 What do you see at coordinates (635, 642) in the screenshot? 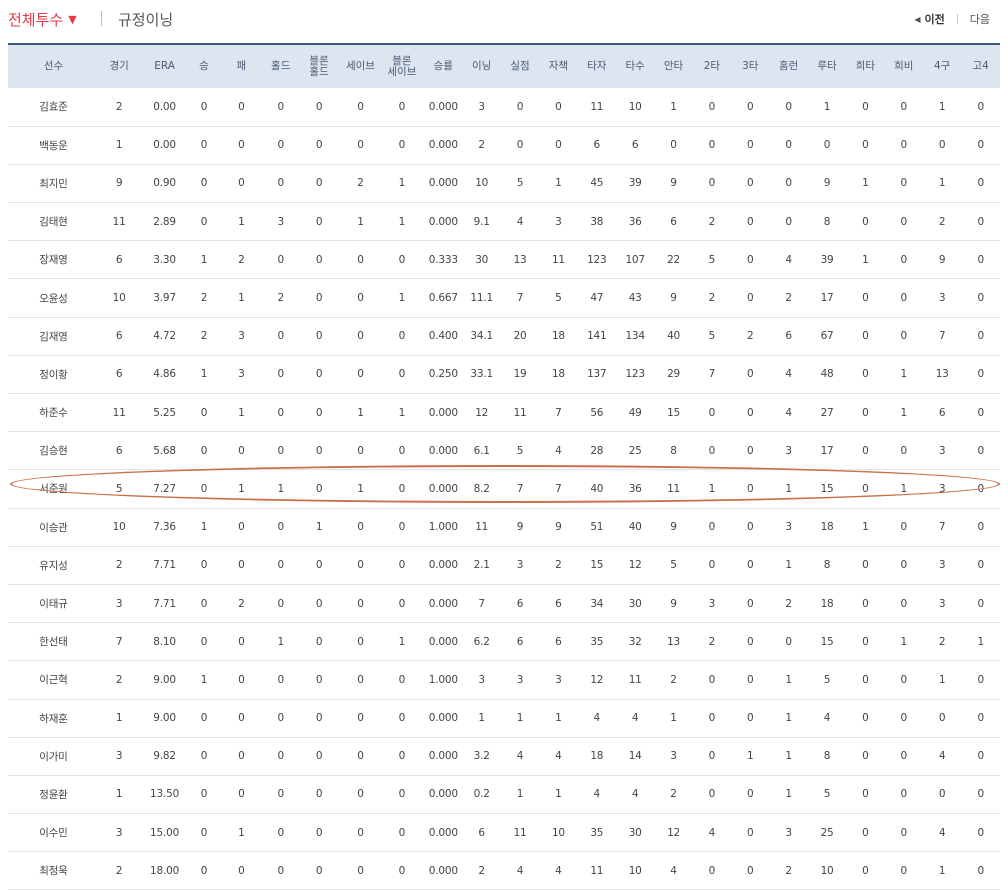
I see `stat-cell: 32` at bounding box center [635, 642].